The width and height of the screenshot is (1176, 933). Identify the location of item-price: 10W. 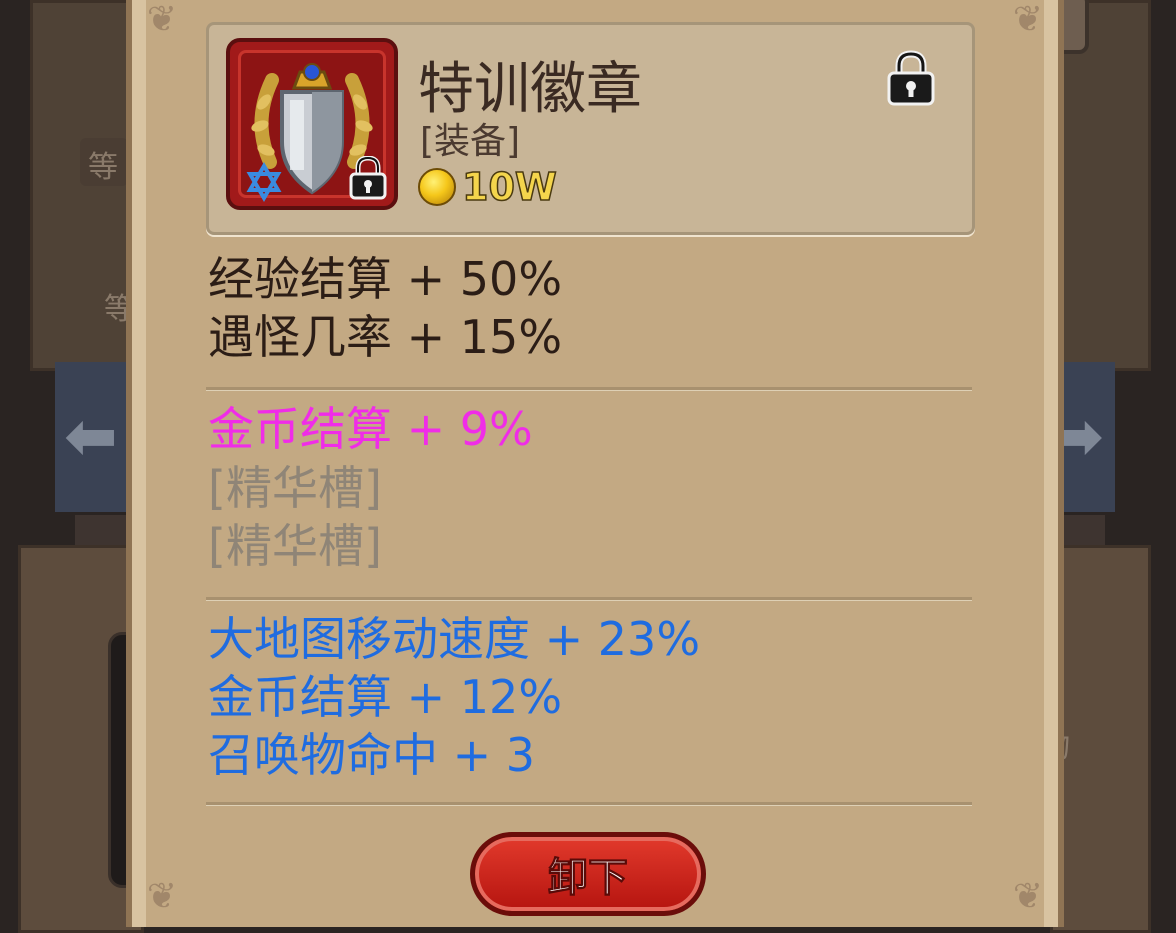
(488, 187).